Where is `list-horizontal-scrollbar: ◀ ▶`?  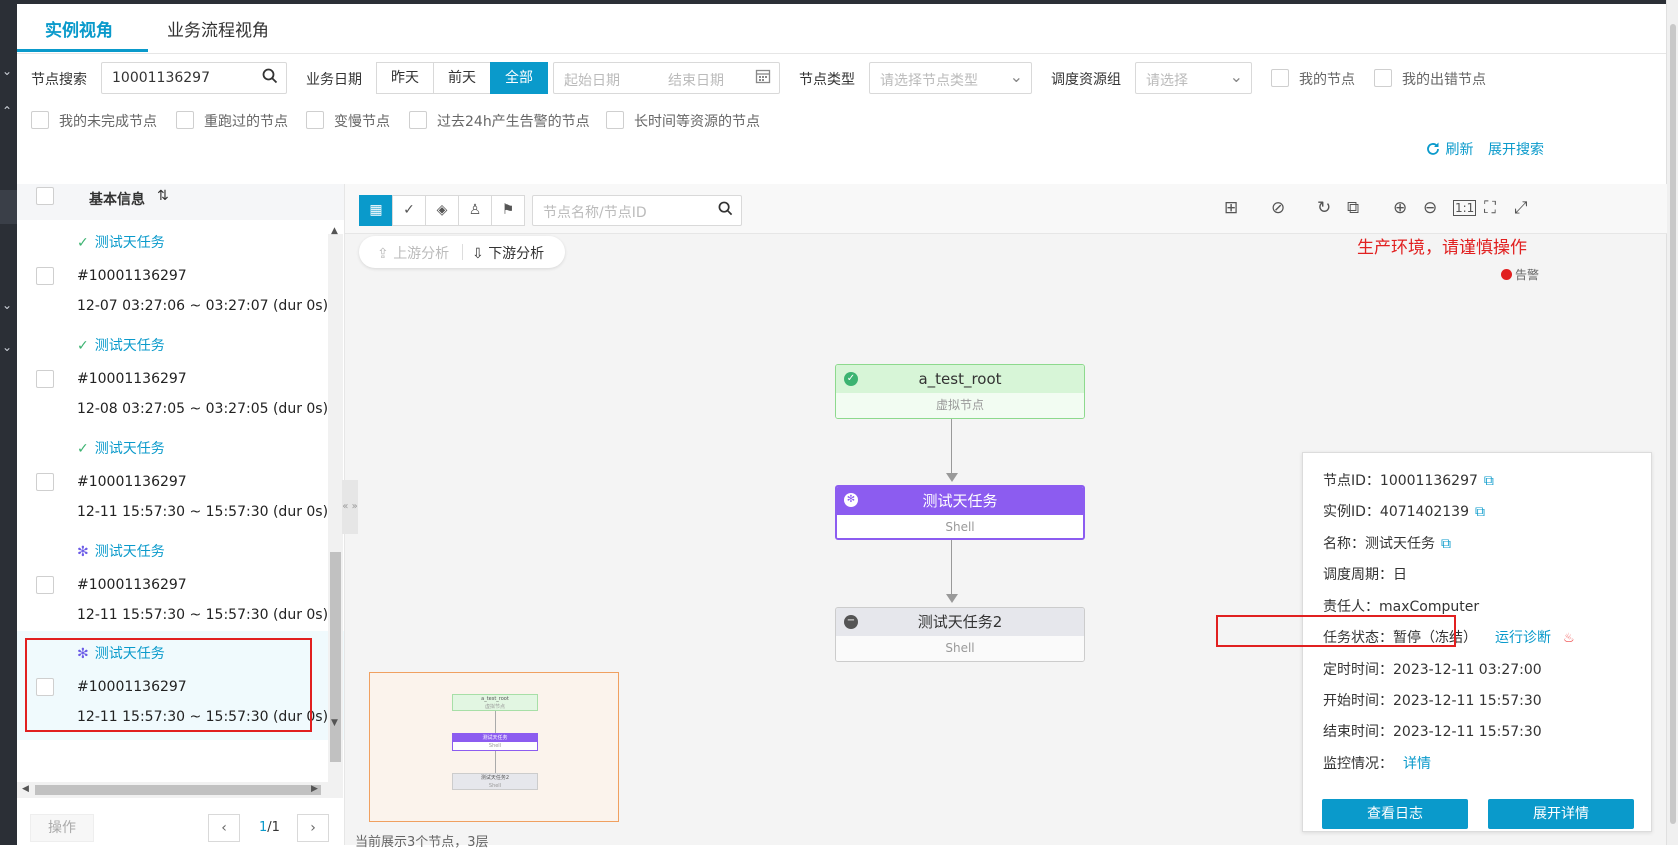 list-horizontal-scrollbar: ◀ ▶ is located at coordinates (180, 790).